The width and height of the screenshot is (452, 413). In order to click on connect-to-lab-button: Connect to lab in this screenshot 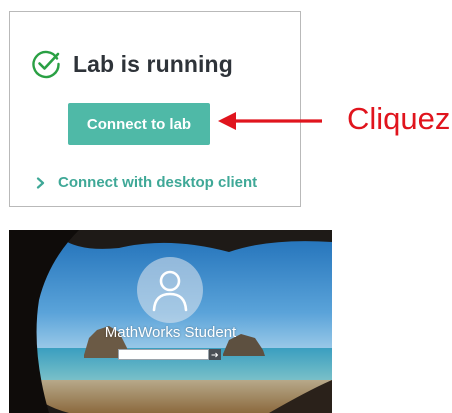, I will do `click(139, 124)`.